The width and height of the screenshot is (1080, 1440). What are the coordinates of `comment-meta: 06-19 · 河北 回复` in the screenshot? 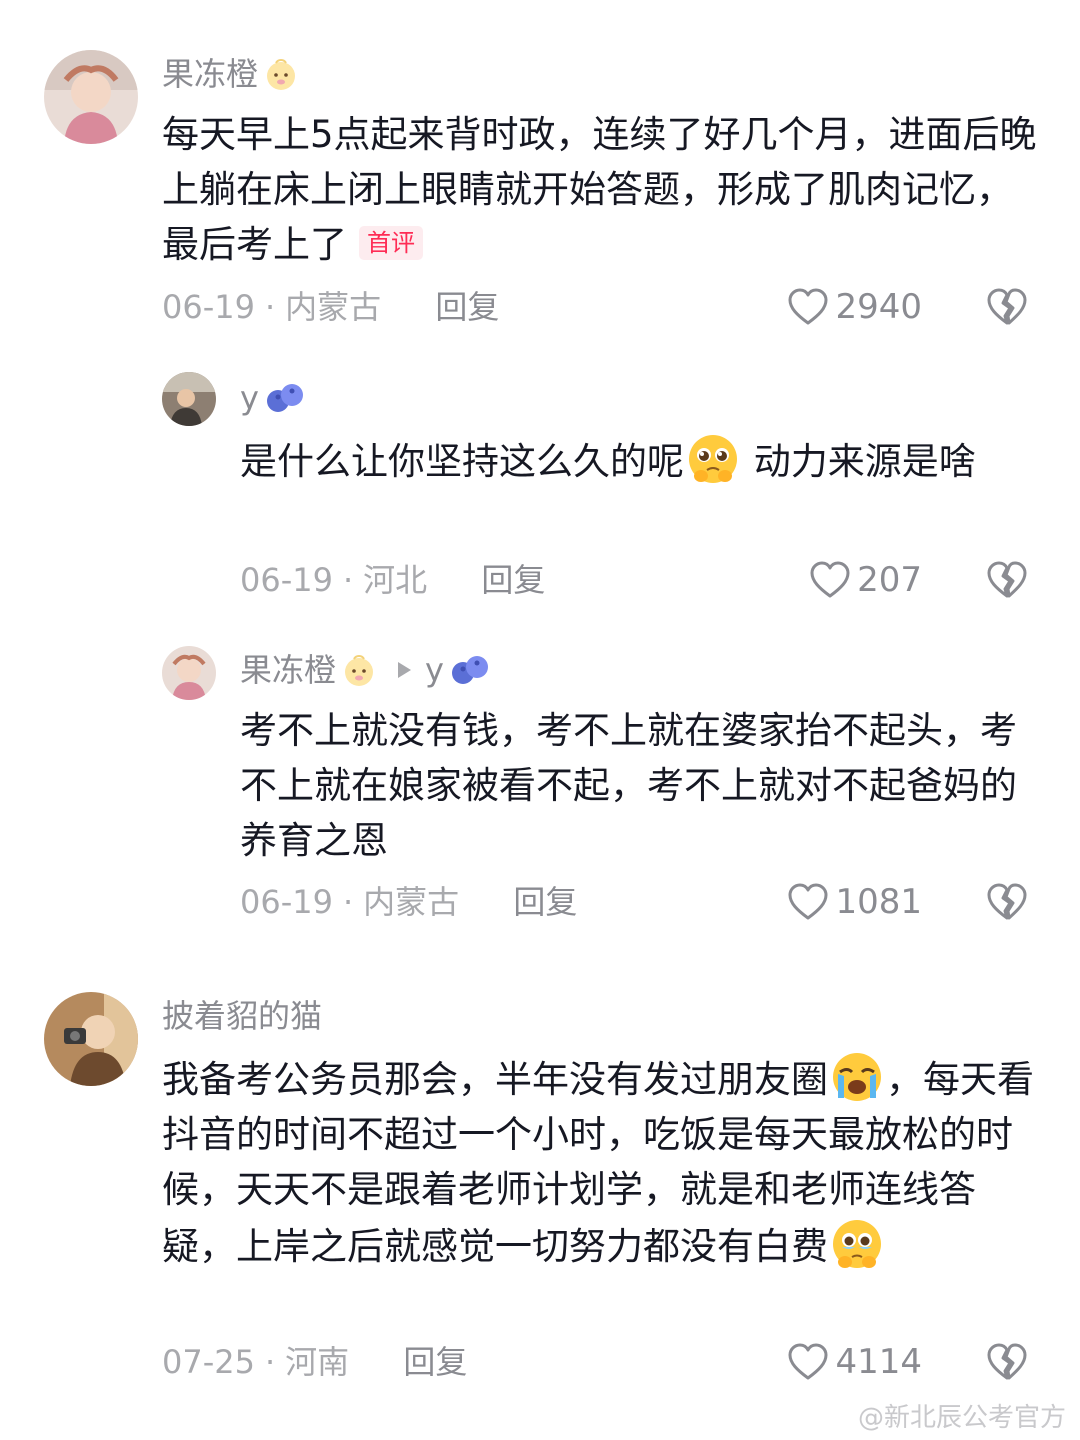 It's located at (392, 580).